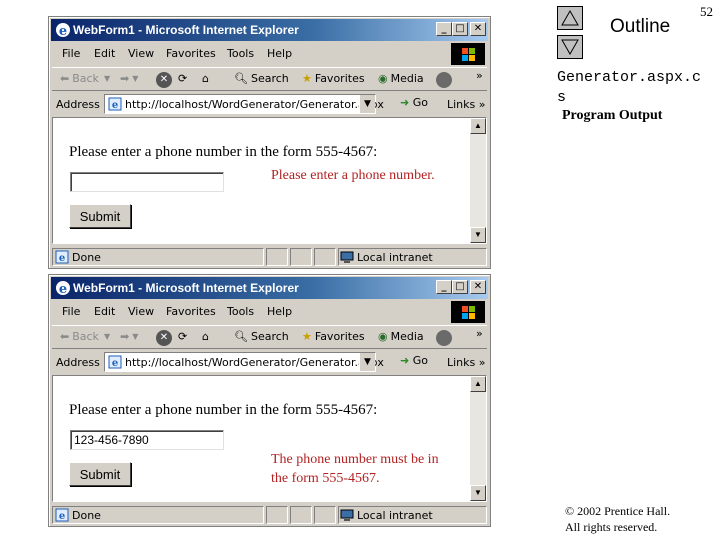 The height and width of the screenshot is (540, 720). Describe the element at coordinates (395, 257) in the screenshot. I see `zone-label: Local intranet` at that location.